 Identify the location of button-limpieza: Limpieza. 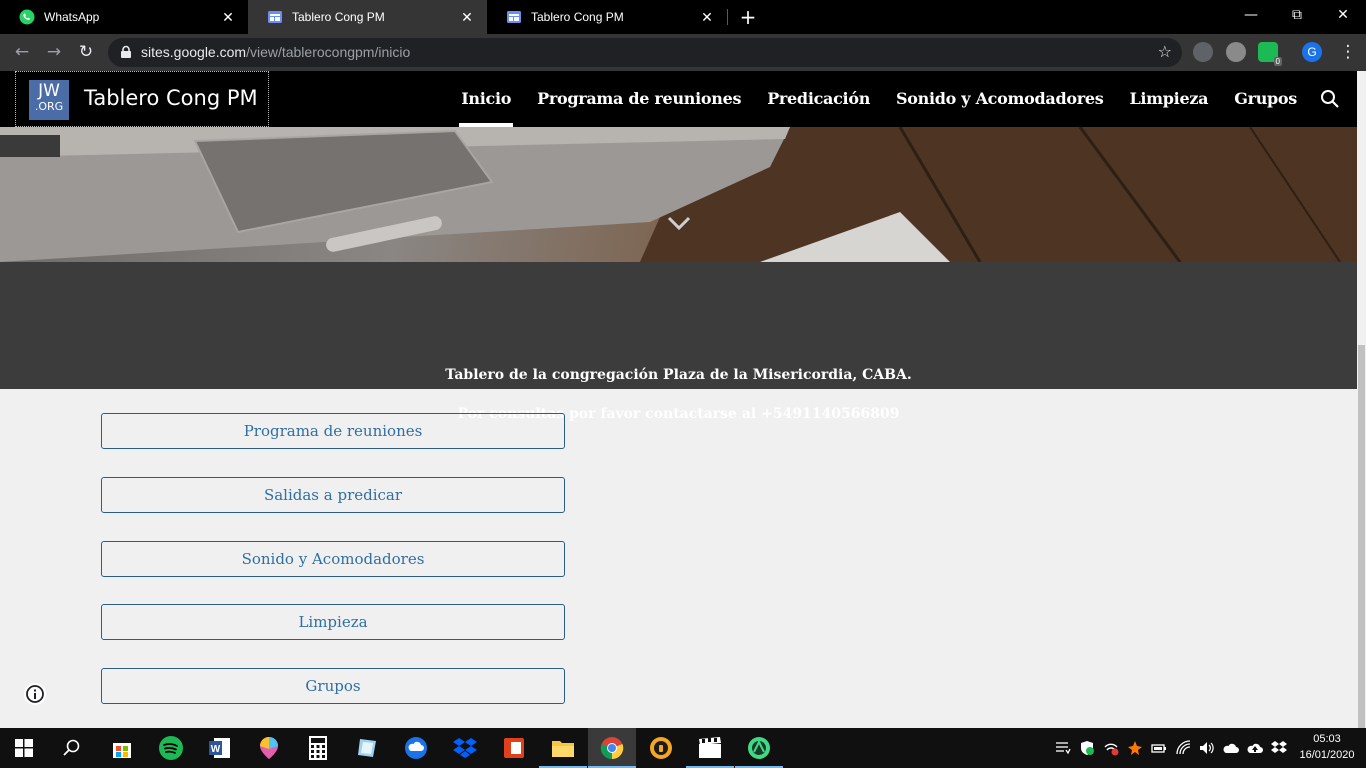
(333, 622).